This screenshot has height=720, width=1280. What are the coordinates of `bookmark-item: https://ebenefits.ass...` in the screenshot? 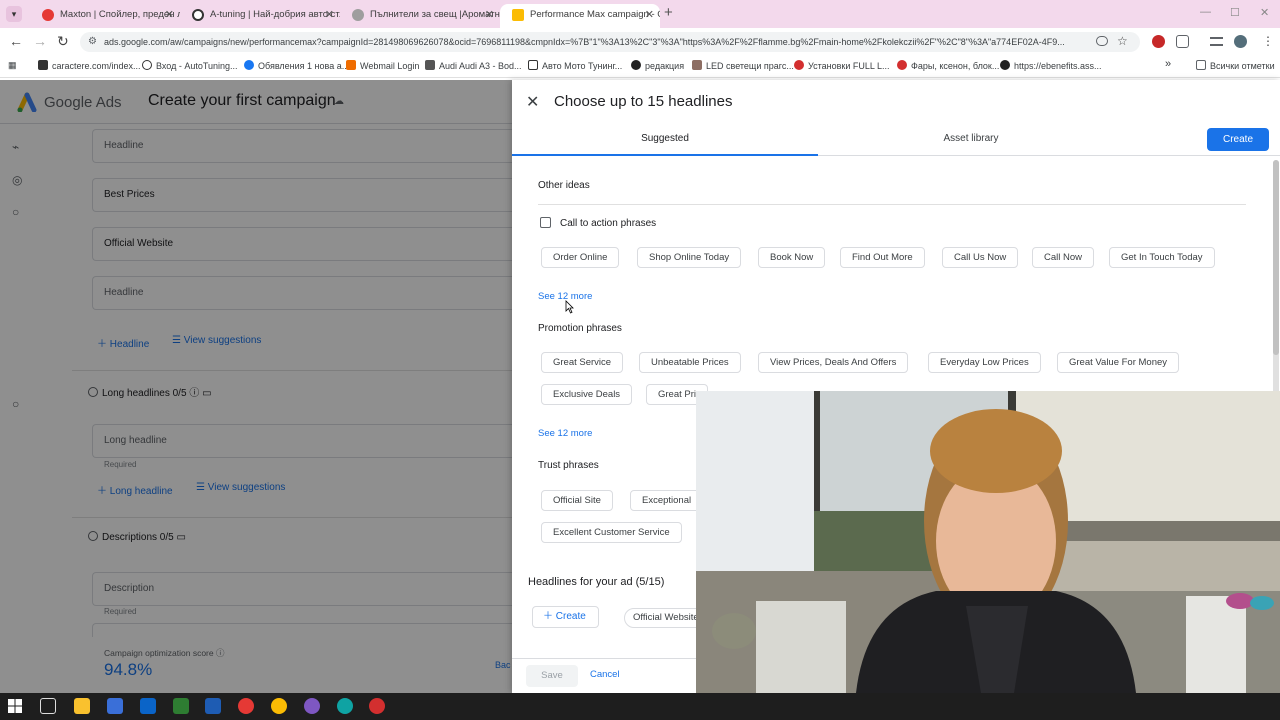 It's located at (1051, 65).